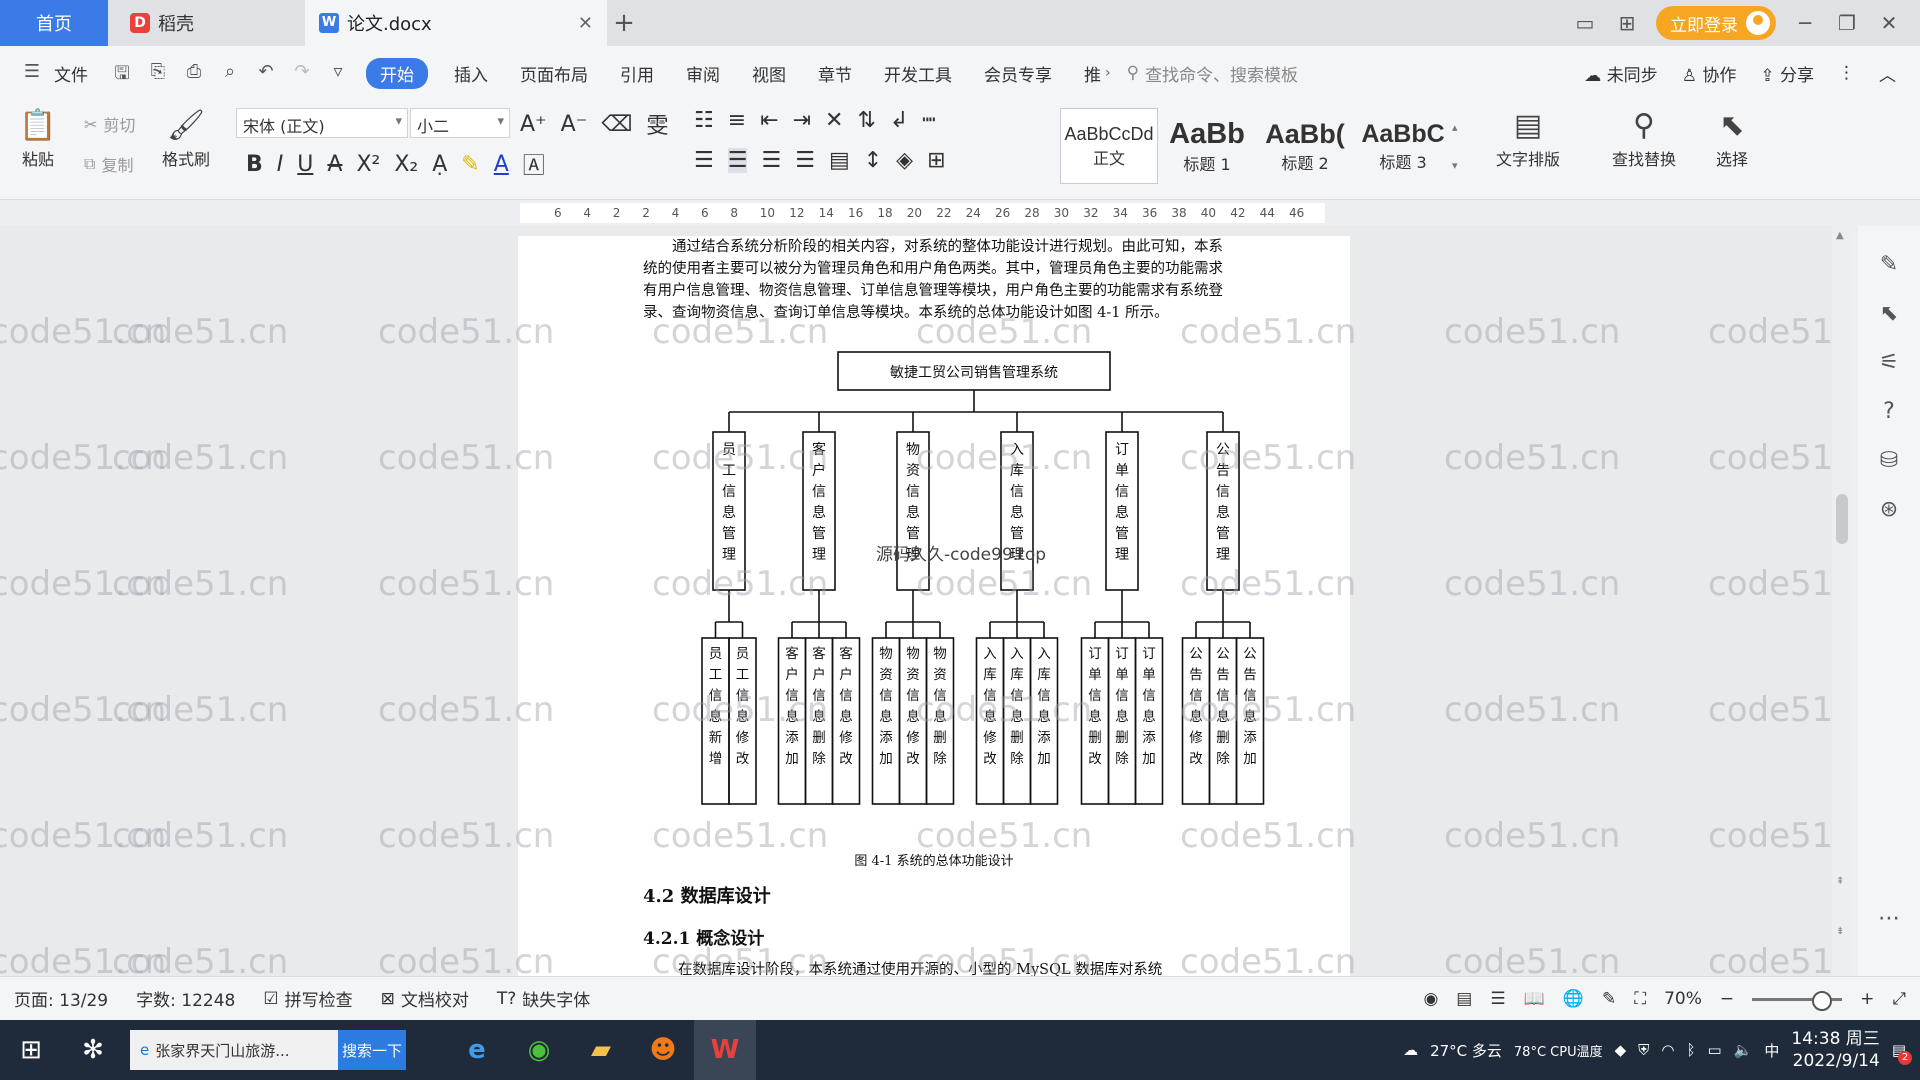  Describe the element at coordinates (425, 999) in the screenshot. I see `proofread-button: ⊠ 文档校对` at that location.